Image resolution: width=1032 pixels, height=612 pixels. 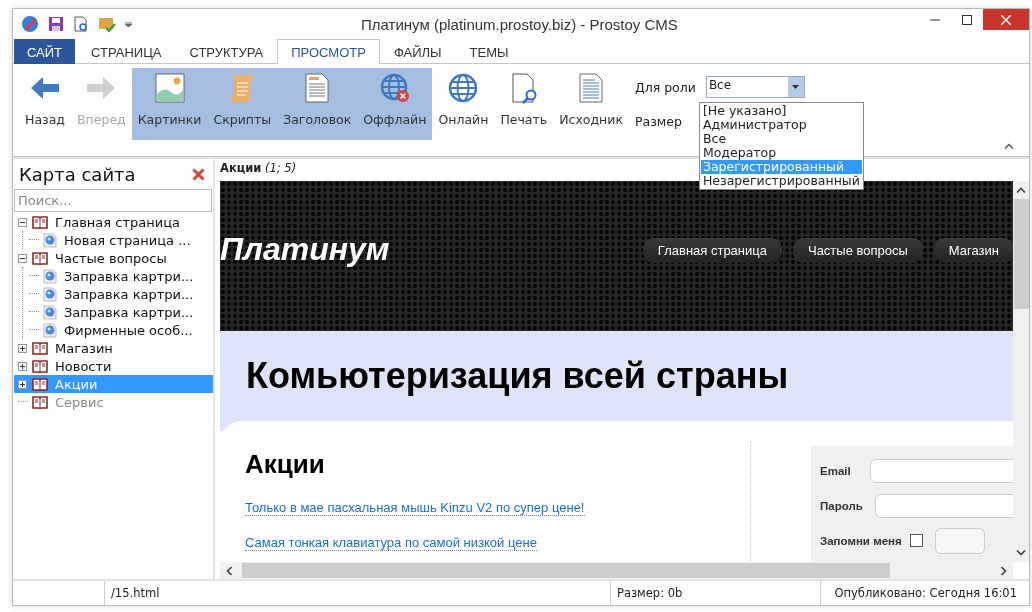 What do you see at coordinates (973, 250) in the screenshot?
I see `nav-button: Магазин` at bounding box center [973, 250].